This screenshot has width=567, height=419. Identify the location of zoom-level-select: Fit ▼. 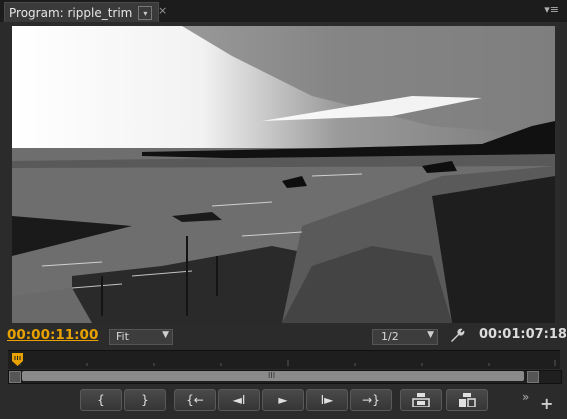
(141, 337).